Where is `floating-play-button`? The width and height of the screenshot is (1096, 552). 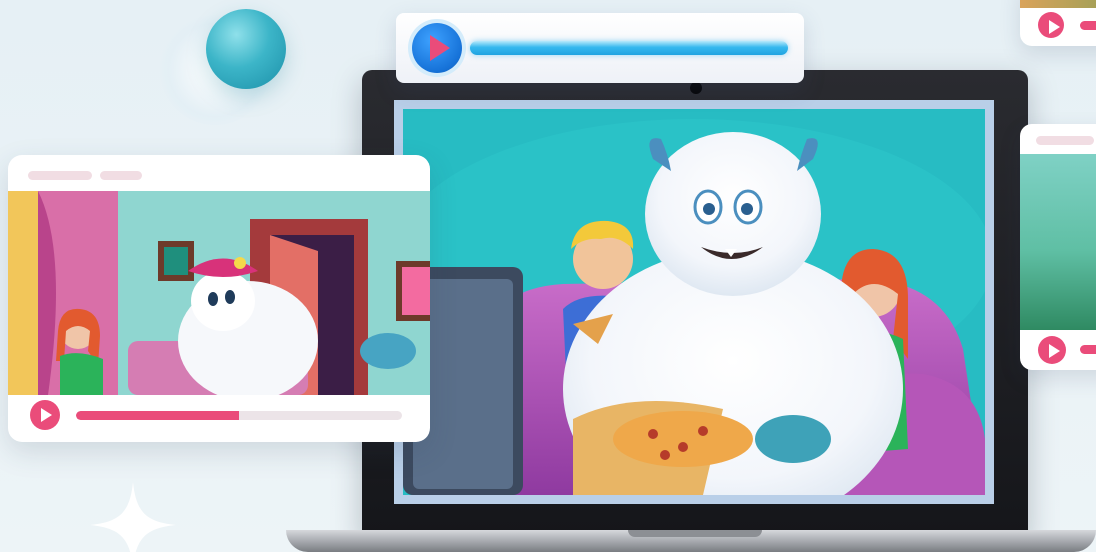
floating-play-button is located at coordinates (437, 48).